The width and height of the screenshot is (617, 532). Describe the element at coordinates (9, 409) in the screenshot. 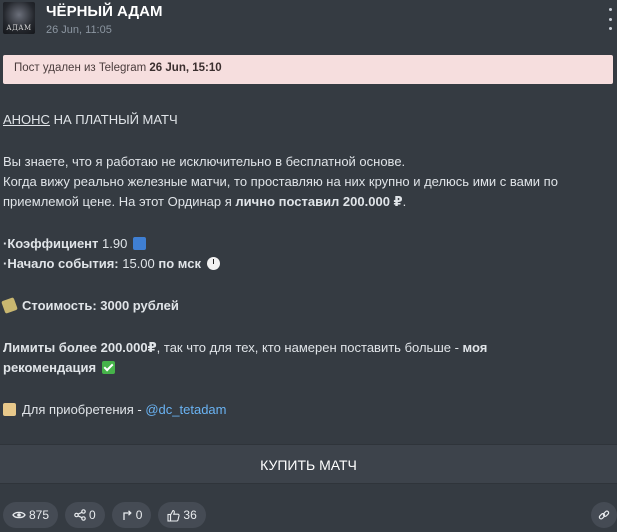

I see `person-icon` at that location.